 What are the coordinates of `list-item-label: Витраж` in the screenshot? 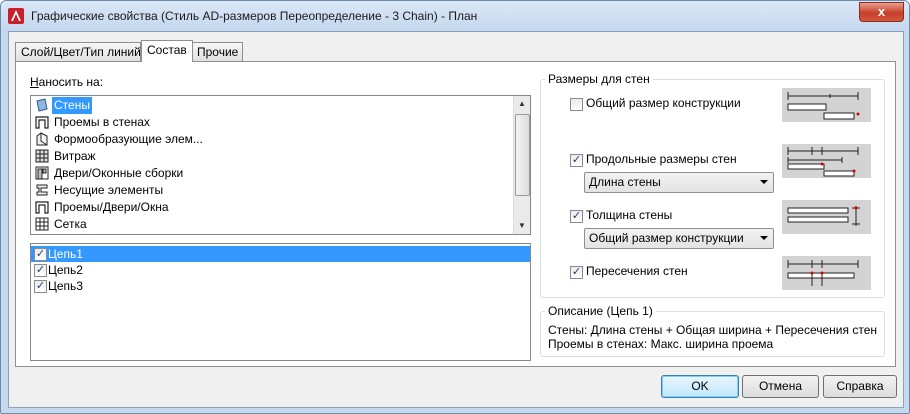 It's located at (75, 156).